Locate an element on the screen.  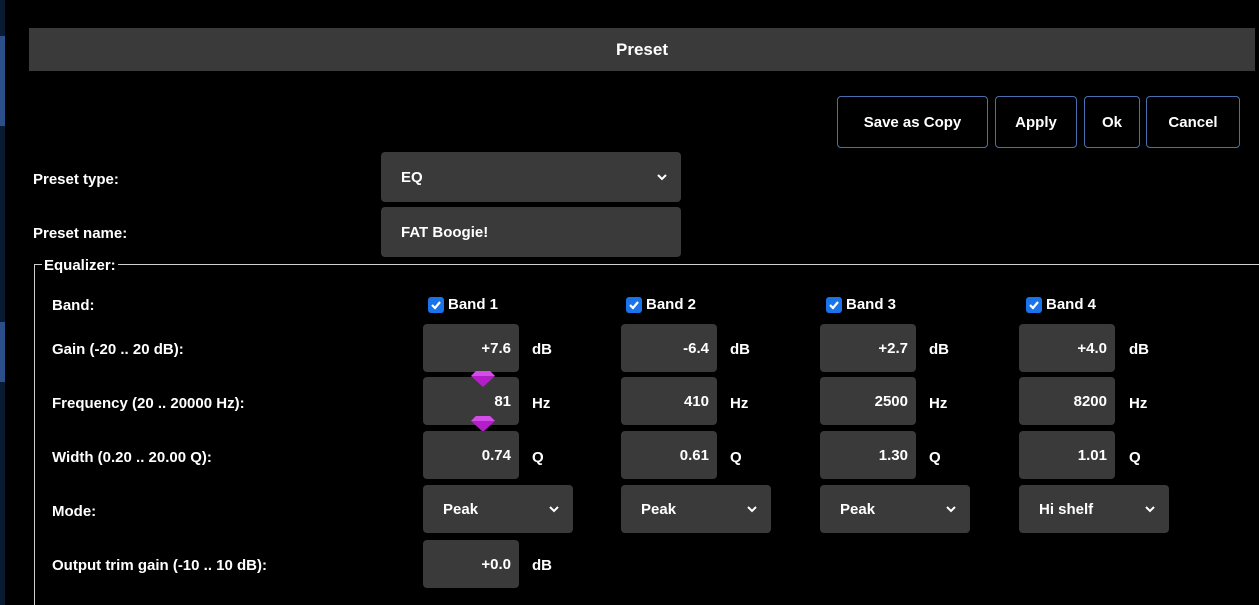
preset-type-select: EQ is located at coordinates (531, 177).